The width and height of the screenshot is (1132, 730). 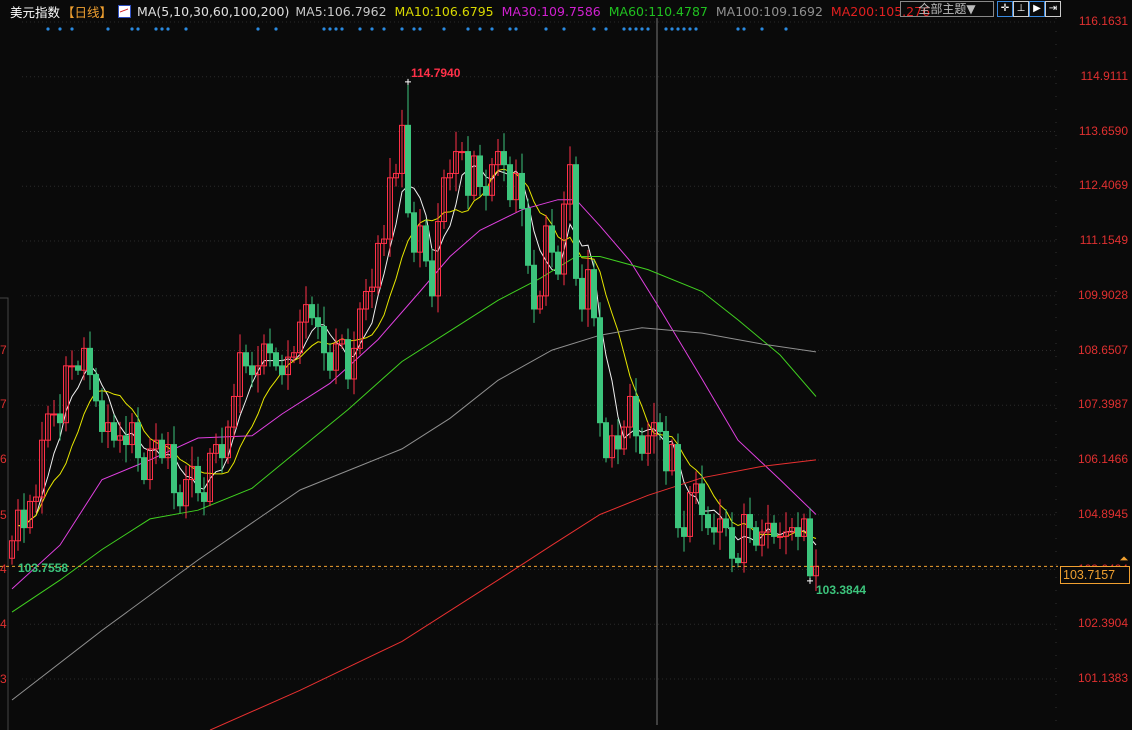 What do you see at coordinates (947, 9) in the screenshot?
I see `topic-dropdown-button: 全部主题▼` at bounding box center [947, 9].